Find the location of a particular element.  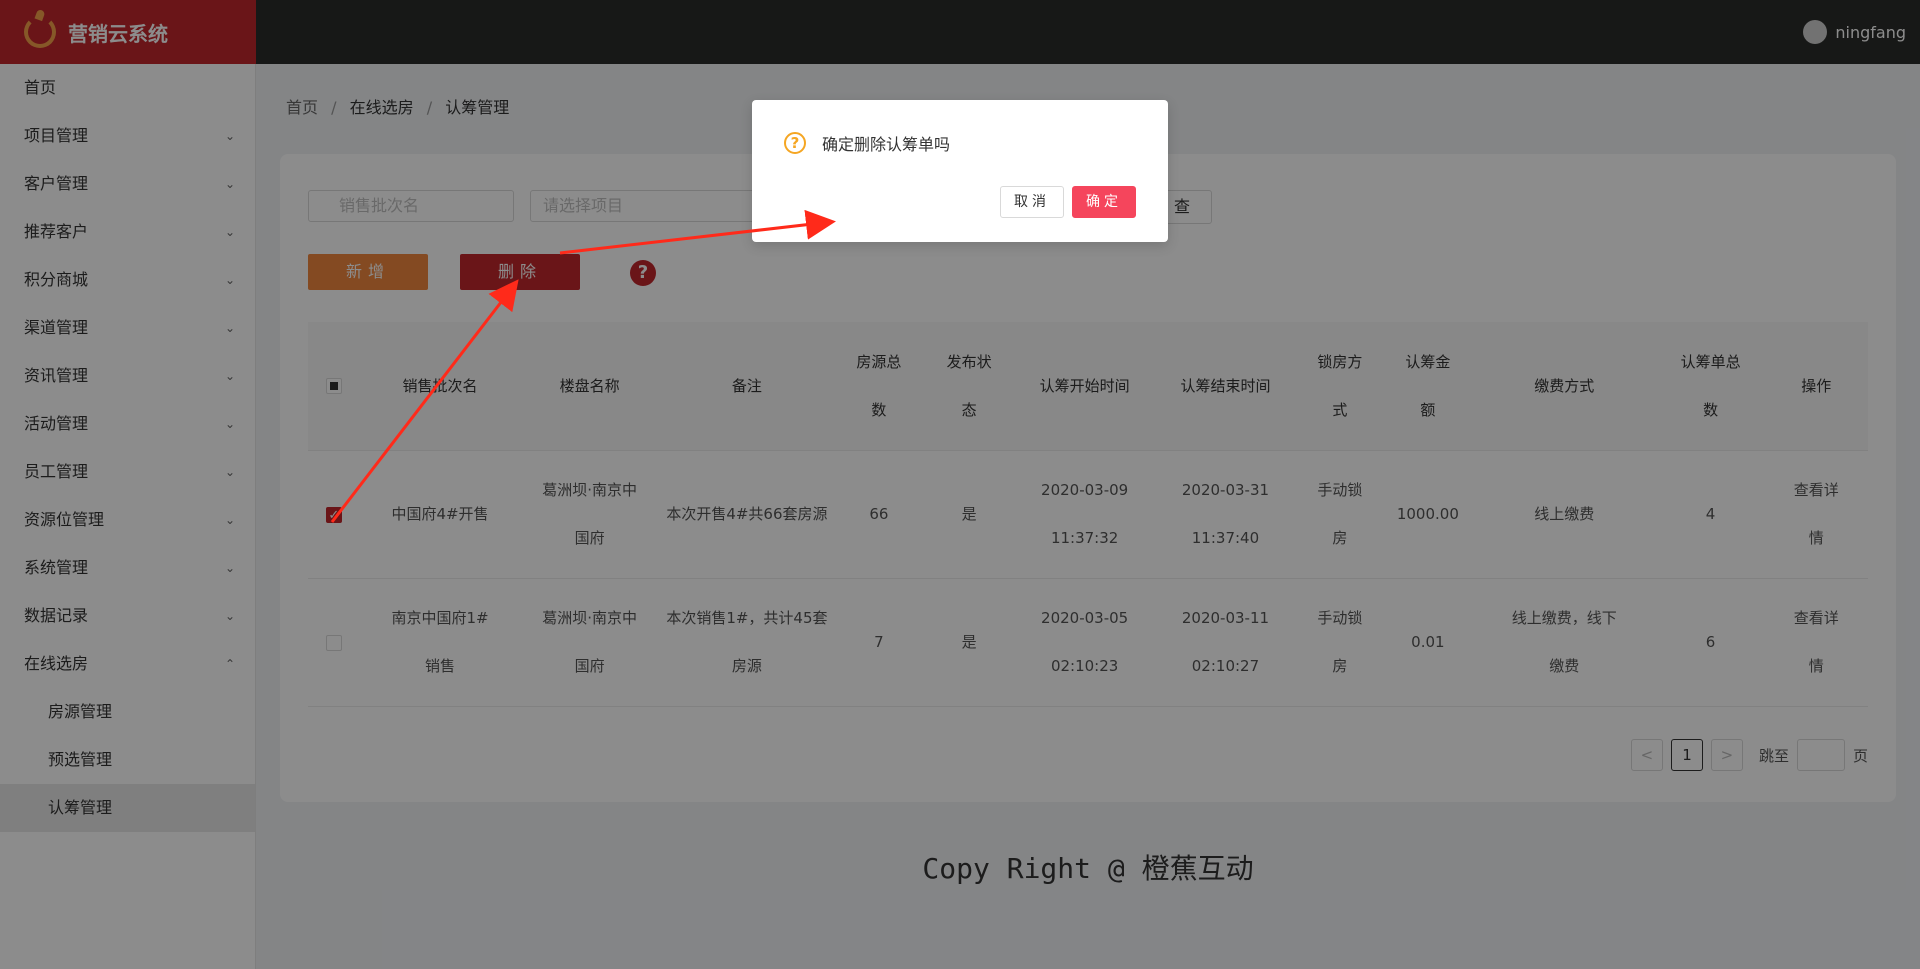

modal-message: 确定删除认筹单吗 is located at coordinates (886, 144).